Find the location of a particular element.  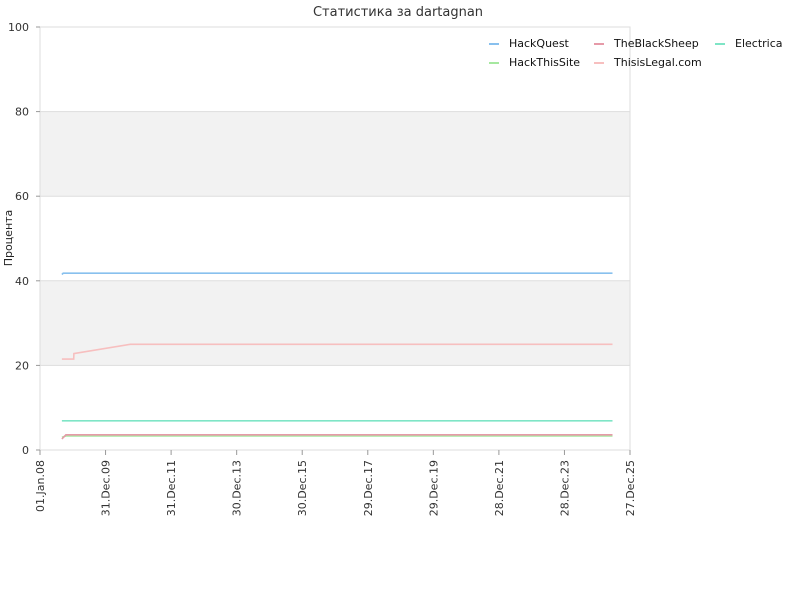

legend-label: TheBlackSheep is located at coordinates (656, 43).